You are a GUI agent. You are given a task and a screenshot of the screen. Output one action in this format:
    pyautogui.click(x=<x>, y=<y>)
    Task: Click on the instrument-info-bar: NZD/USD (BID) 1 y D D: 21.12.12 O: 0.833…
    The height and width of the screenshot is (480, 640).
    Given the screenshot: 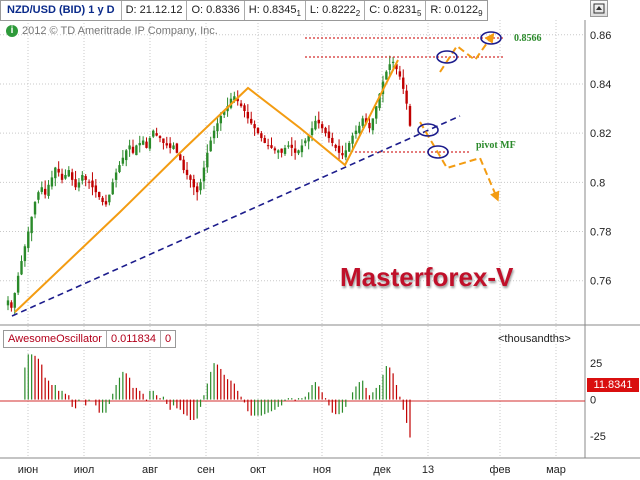 What is the action you would take?
    pyautogui.click(x=244, y=10)
    